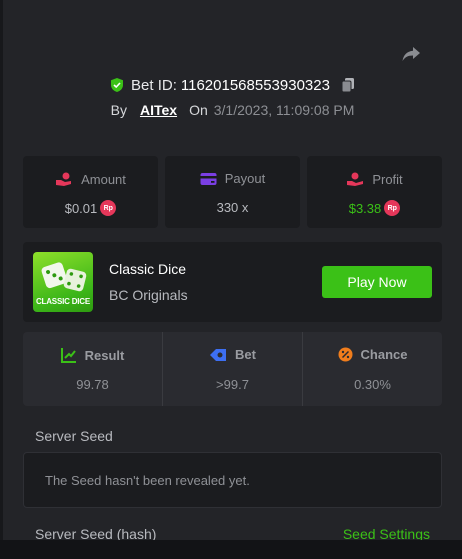 Image resolution: width=462 pixels, height=559 pixels. I want to click on payout-card: Payout 330 x, so click(232, 192).